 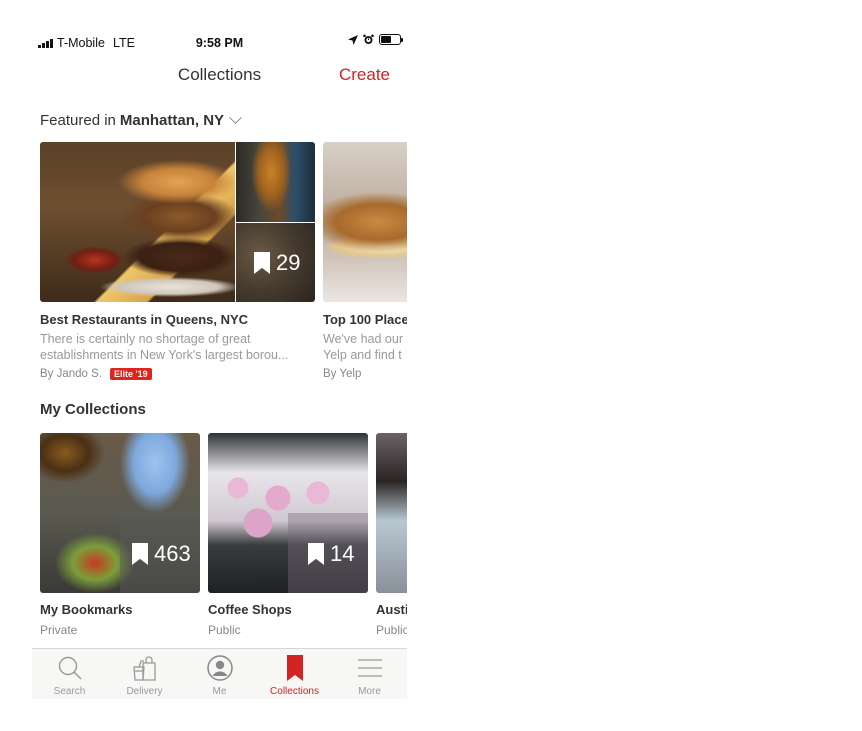 What do you see at coordinates (250, 609) in the screenshot?
I see `collection-card-title: Coffee Shops` at bounding box center [250, 609].